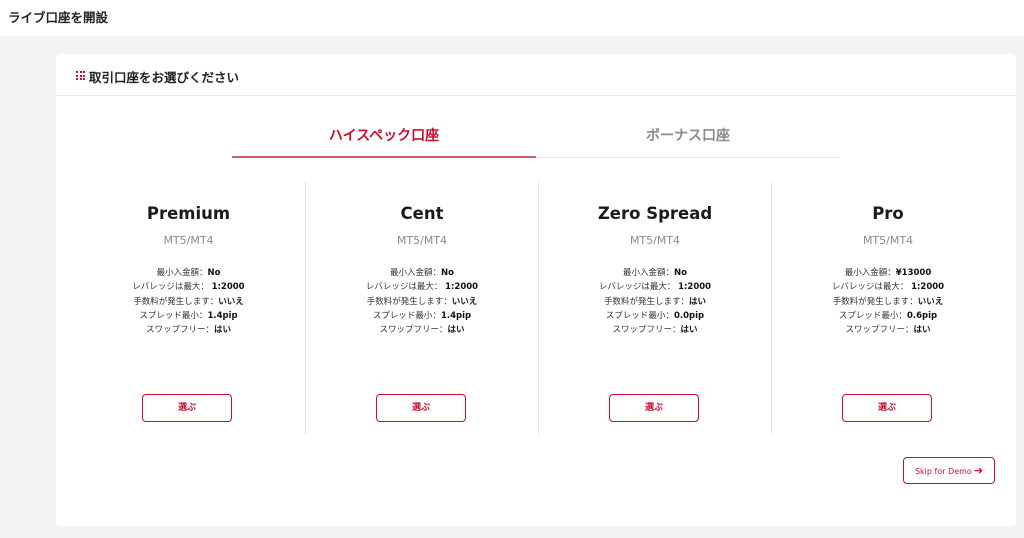 The height and width of the screenshot is (538, 1024). Describe the element at coordinates (536, 75) in the screenshot. I see `card-header: 取引口座をお選びください` at that location.